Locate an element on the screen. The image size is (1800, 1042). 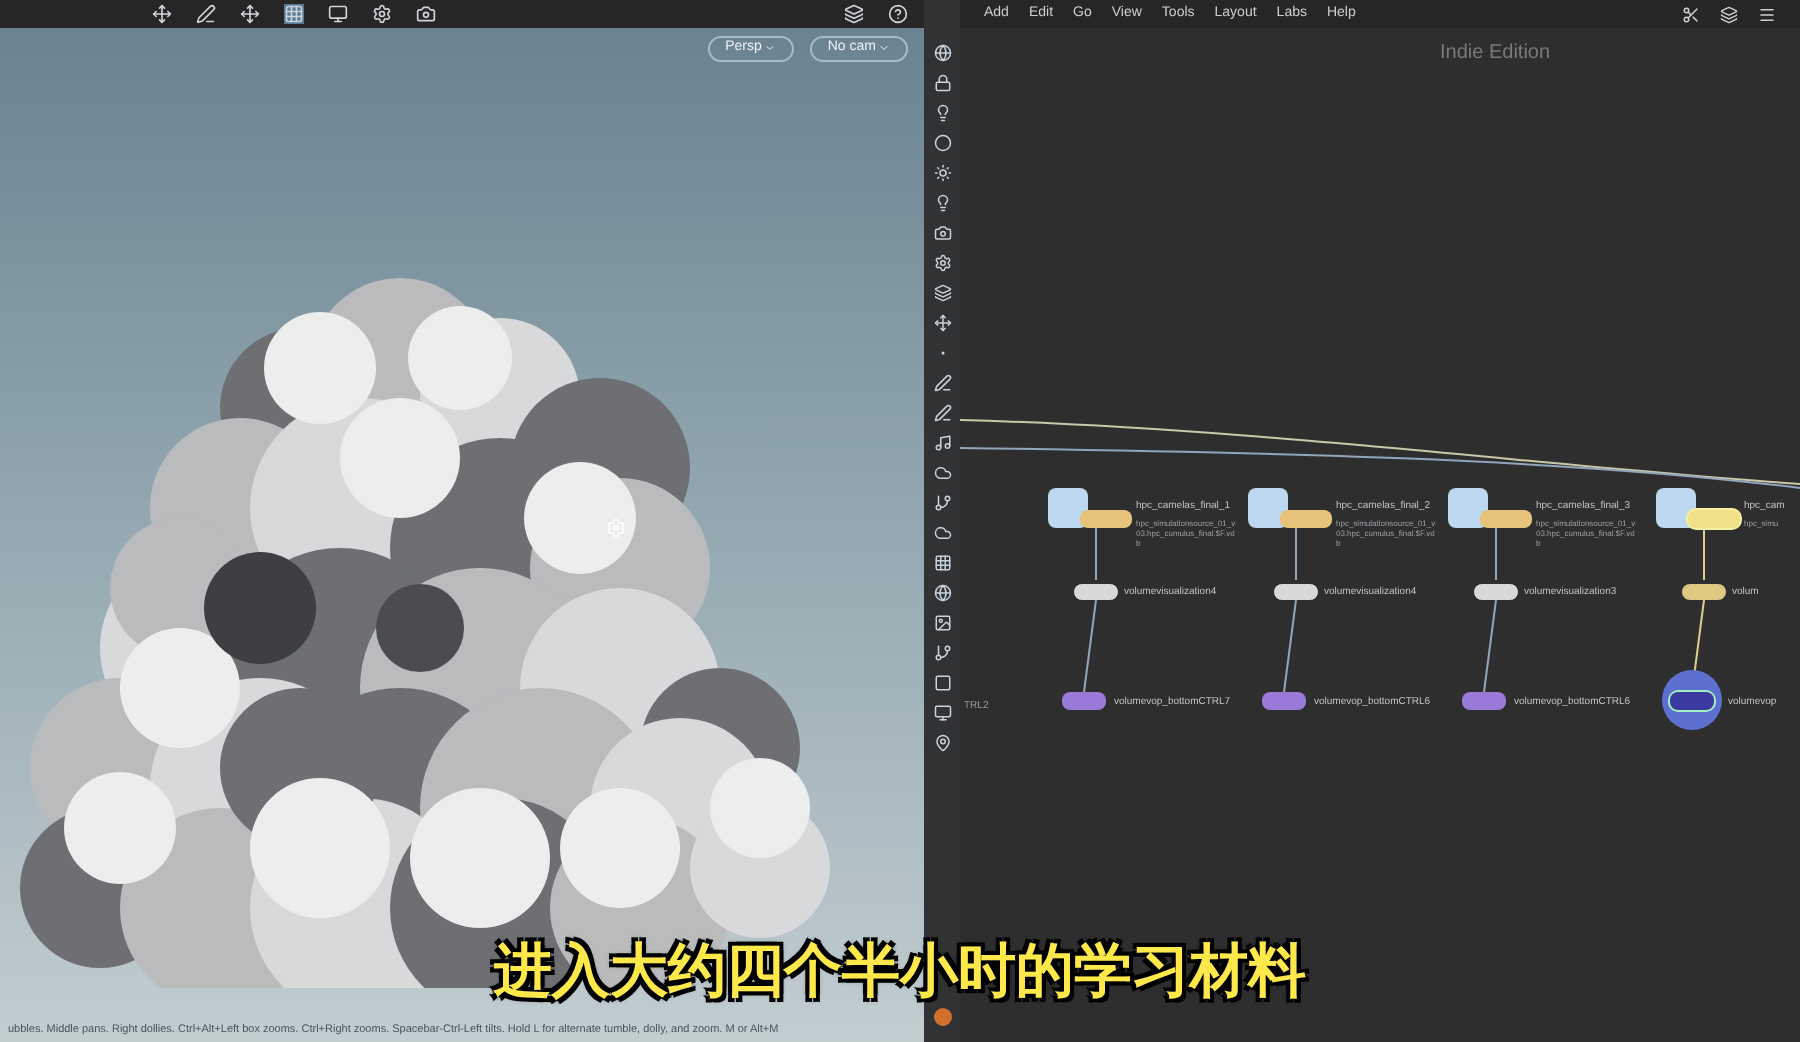
help-icon is located at coordinates (898, 14).